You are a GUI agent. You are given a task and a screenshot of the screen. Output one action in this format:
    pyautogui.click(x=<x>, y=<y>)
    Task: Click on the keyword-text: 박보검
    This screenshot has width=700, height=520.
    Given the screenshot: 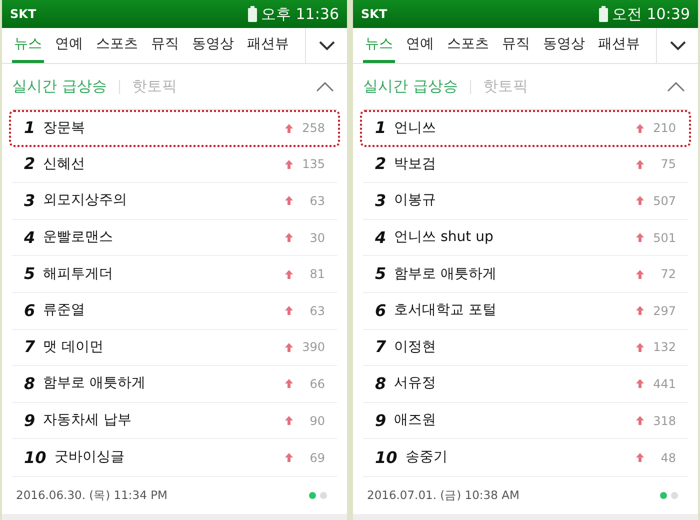 What is the action you would take?
    pyautogui.click(x=415, y=164)
    